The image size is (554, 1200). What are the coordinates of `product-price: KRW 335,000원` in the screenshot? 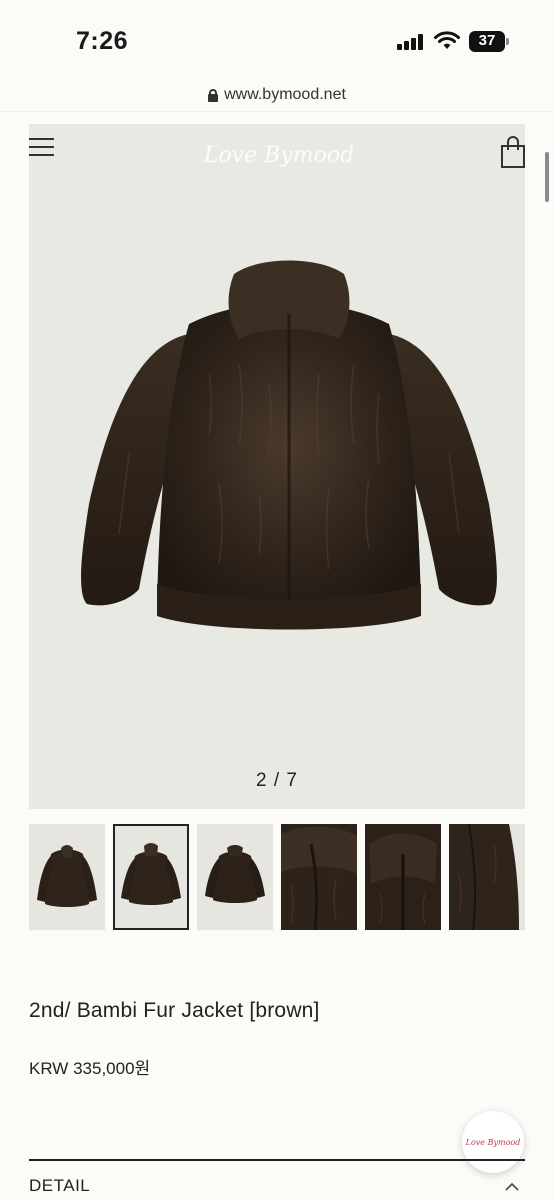 It's located at (90, 1068).